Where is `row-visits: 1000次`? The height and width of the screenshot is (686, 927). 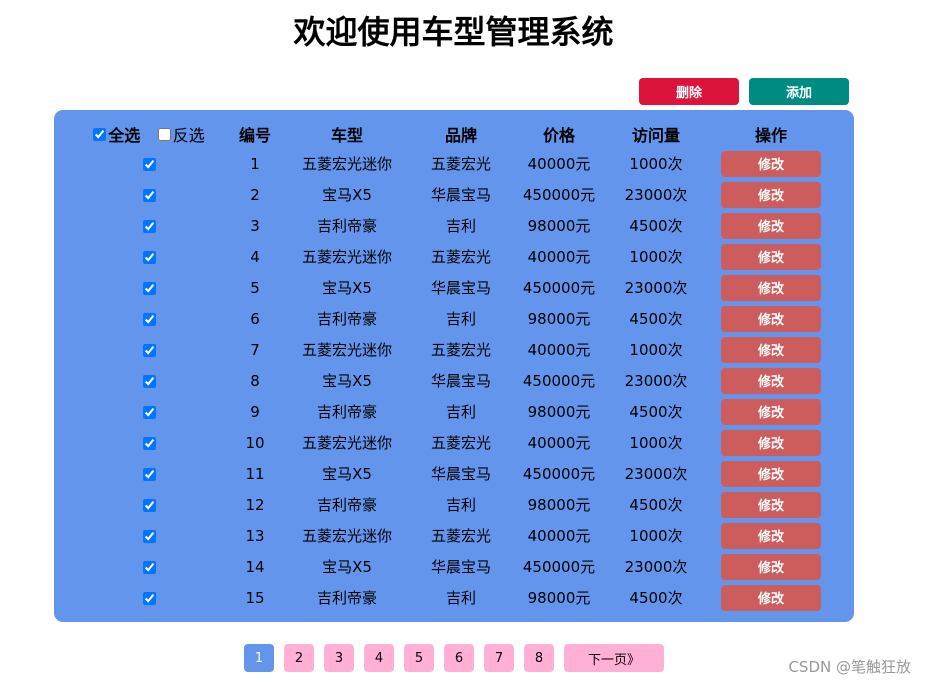 row-visits: 1000次 is located at coordinates (656, 536).